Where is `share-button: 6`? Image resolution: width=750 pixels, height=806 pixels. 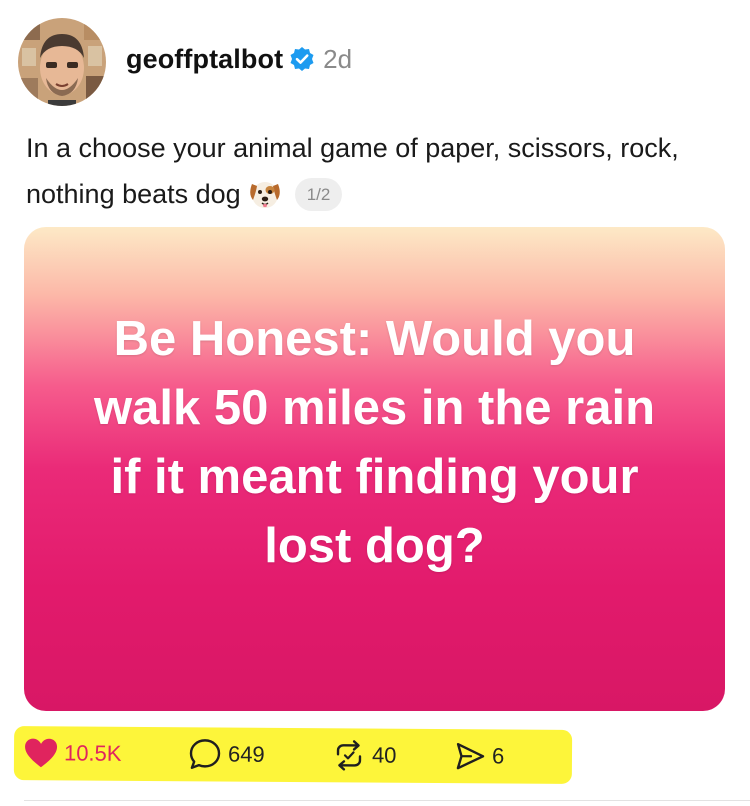
share-button: 6 is located at coordinates (479, 756).